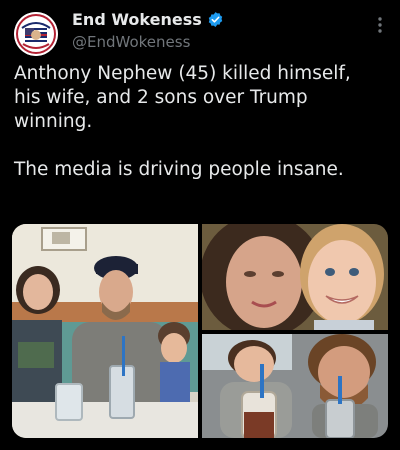 This screenshot has width=400, height=450. I want to click on flag-badge-icon, so click(36, 34).